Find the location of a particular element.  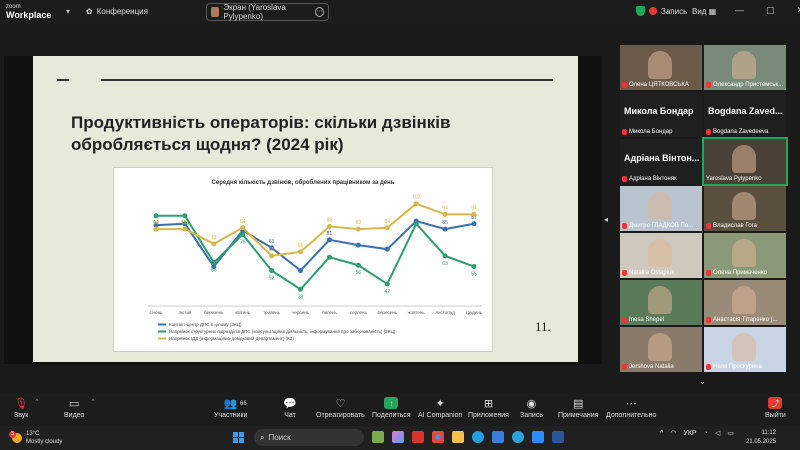

gallery-scroll-left: ◂ is located at coordinates (606, 219).